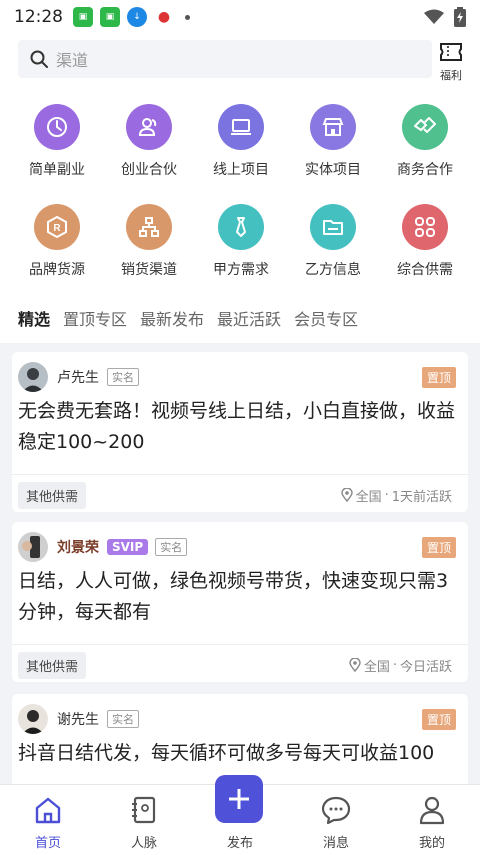 This screenshot has width=480, height=855. What do you see at coordinates (72, 60) in the screenshot?
I see `search-placeholder: 渠道` at bounding box center [72, 60].